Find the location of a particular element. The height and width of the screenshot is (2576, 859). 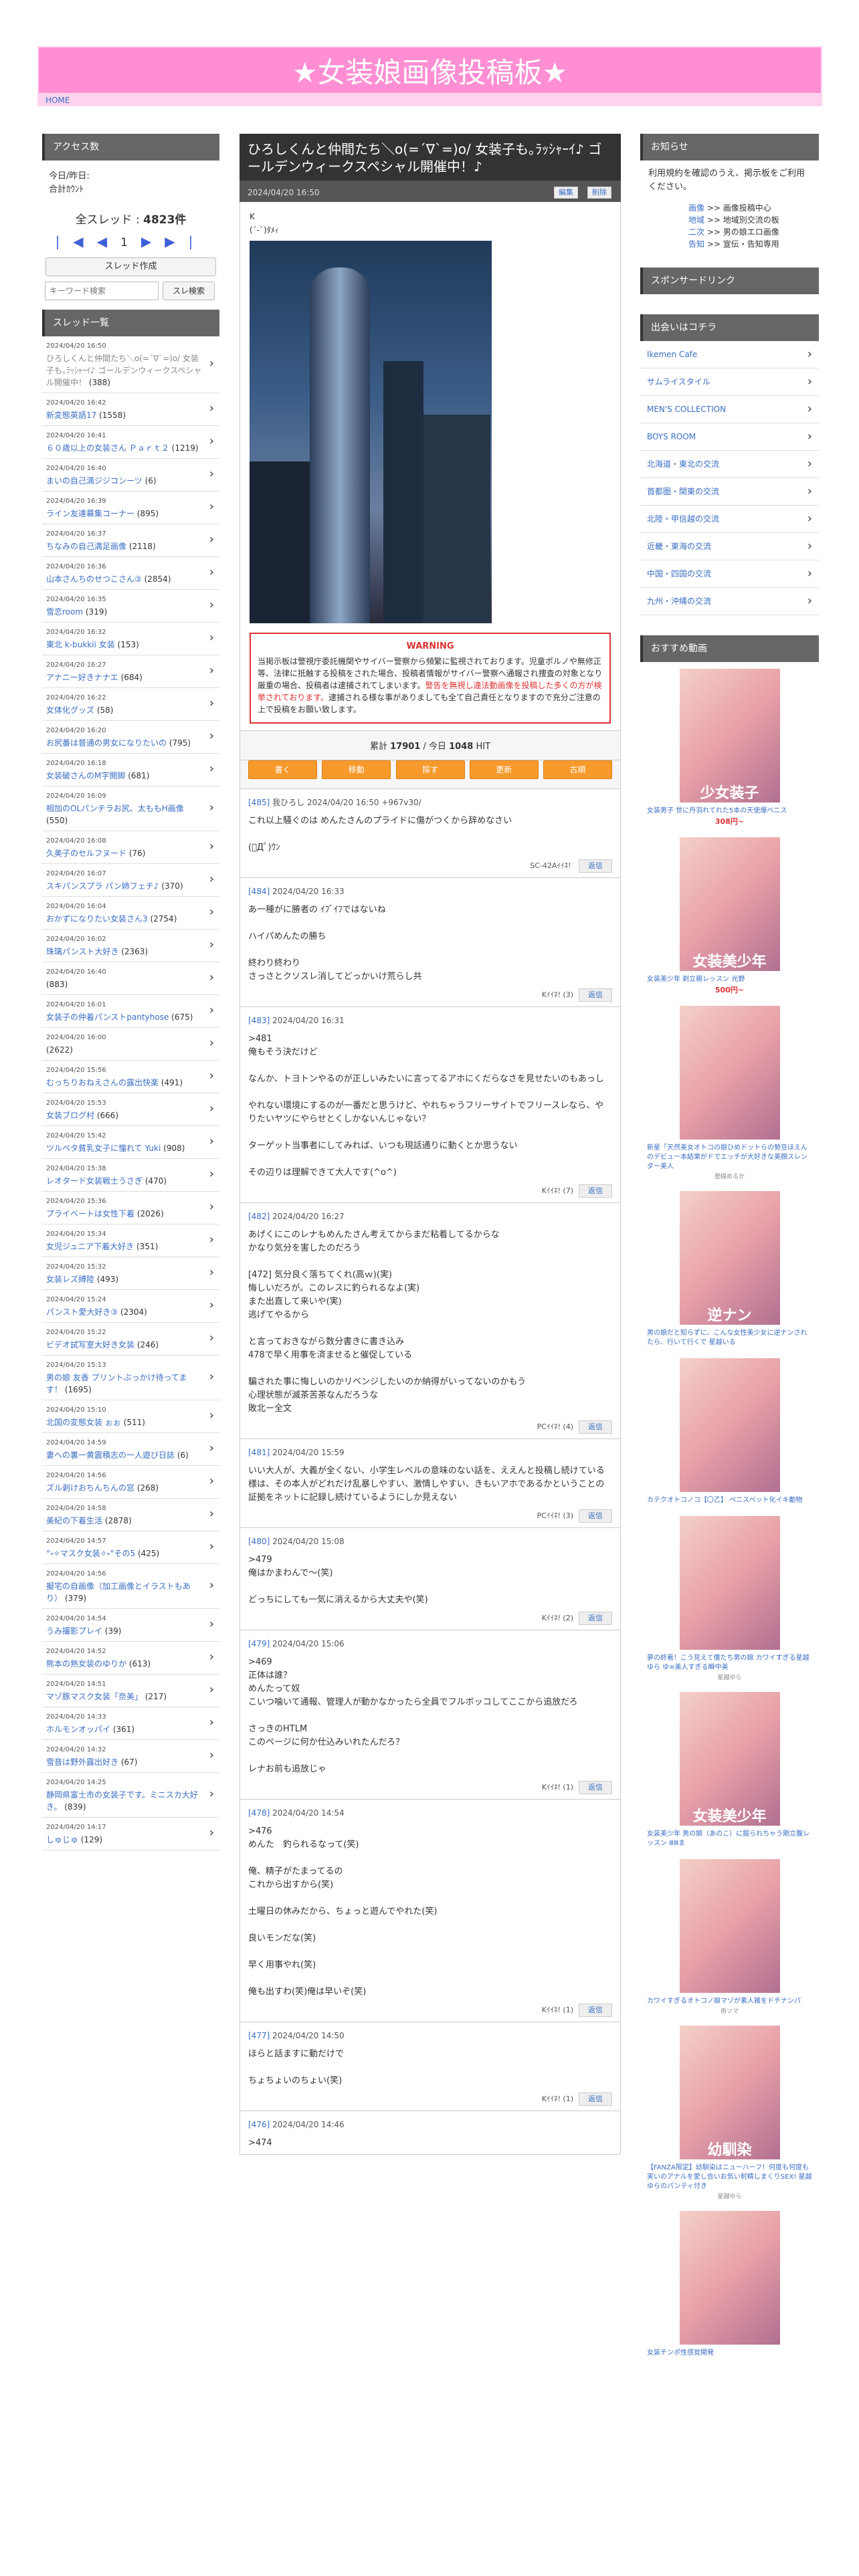

thread-list-item: 2024/04/20 15:36 プライベートは女性下着 (2026) › is located at coordinates (130, 1208).